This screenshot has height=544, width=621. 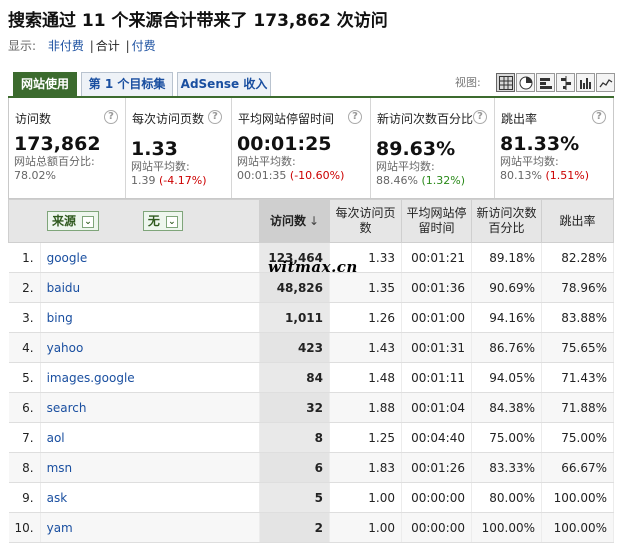 I want to click on cell-bounce-rate: 75.65%, so click(x=577, y=347).